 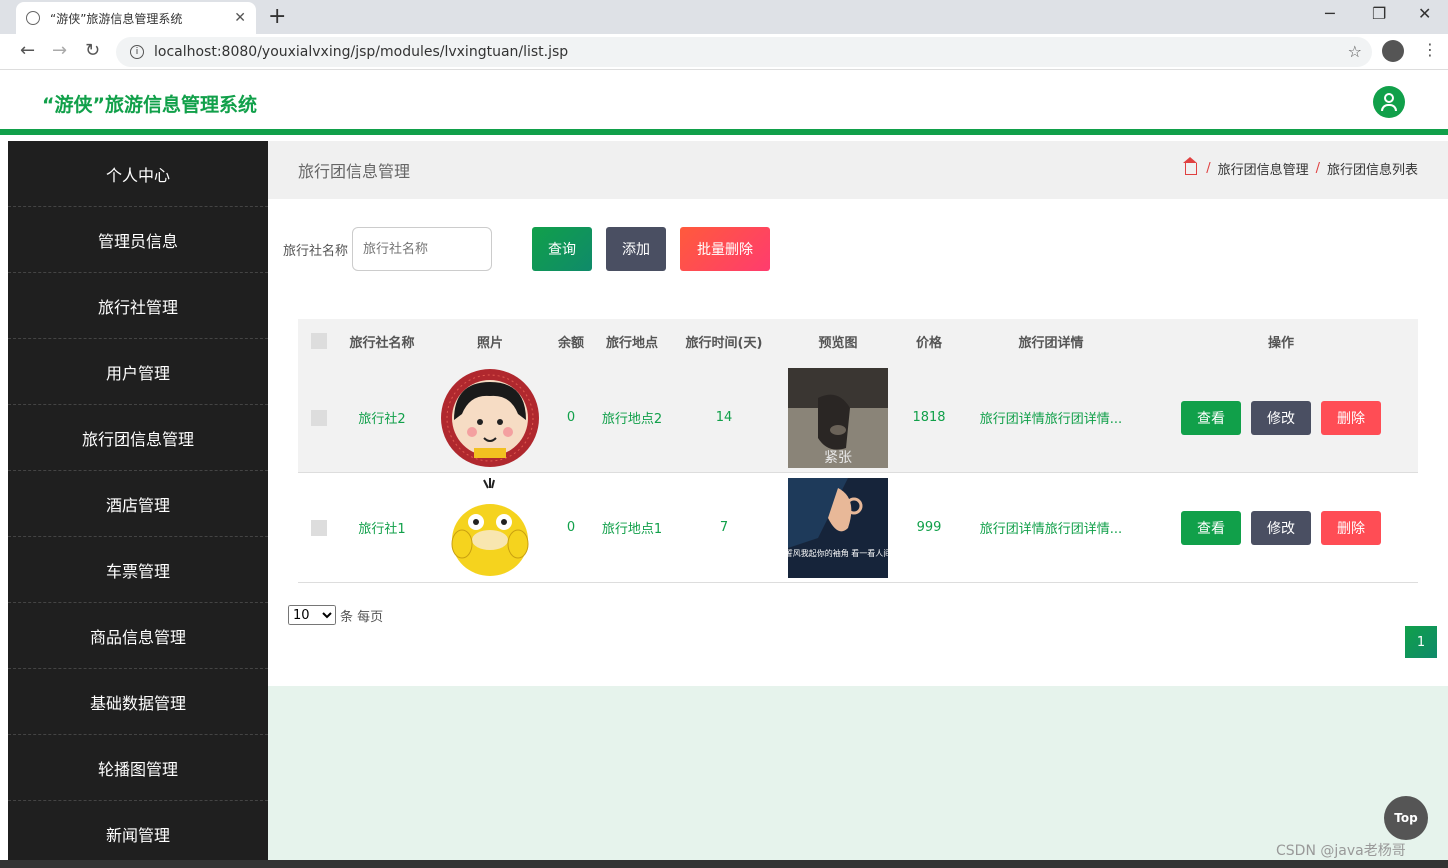 I want to click on col-header: 旅行时间(天), so click(x=724, y=343).